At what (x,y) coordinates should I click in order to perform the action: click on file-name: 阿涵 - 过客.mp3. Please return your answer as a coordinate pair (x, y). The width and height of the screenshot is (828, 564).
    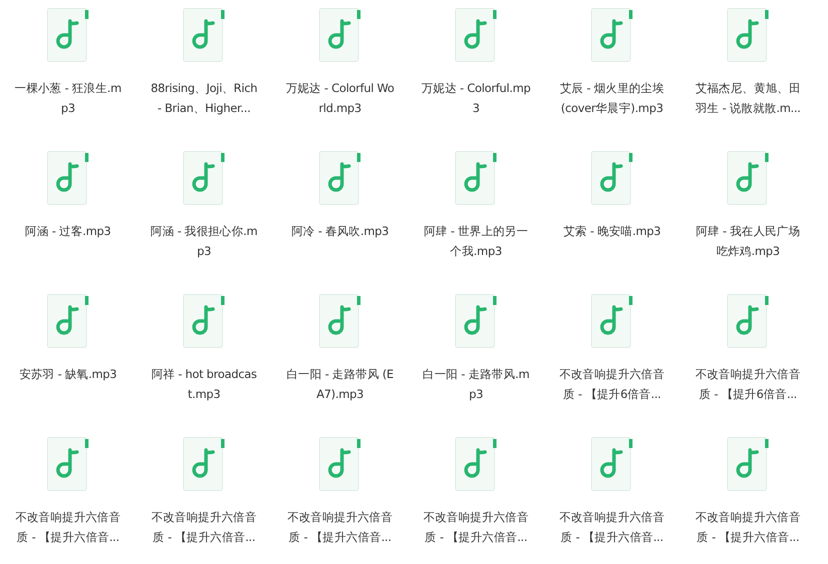
    Looking at the image, I should click on (68, 231).